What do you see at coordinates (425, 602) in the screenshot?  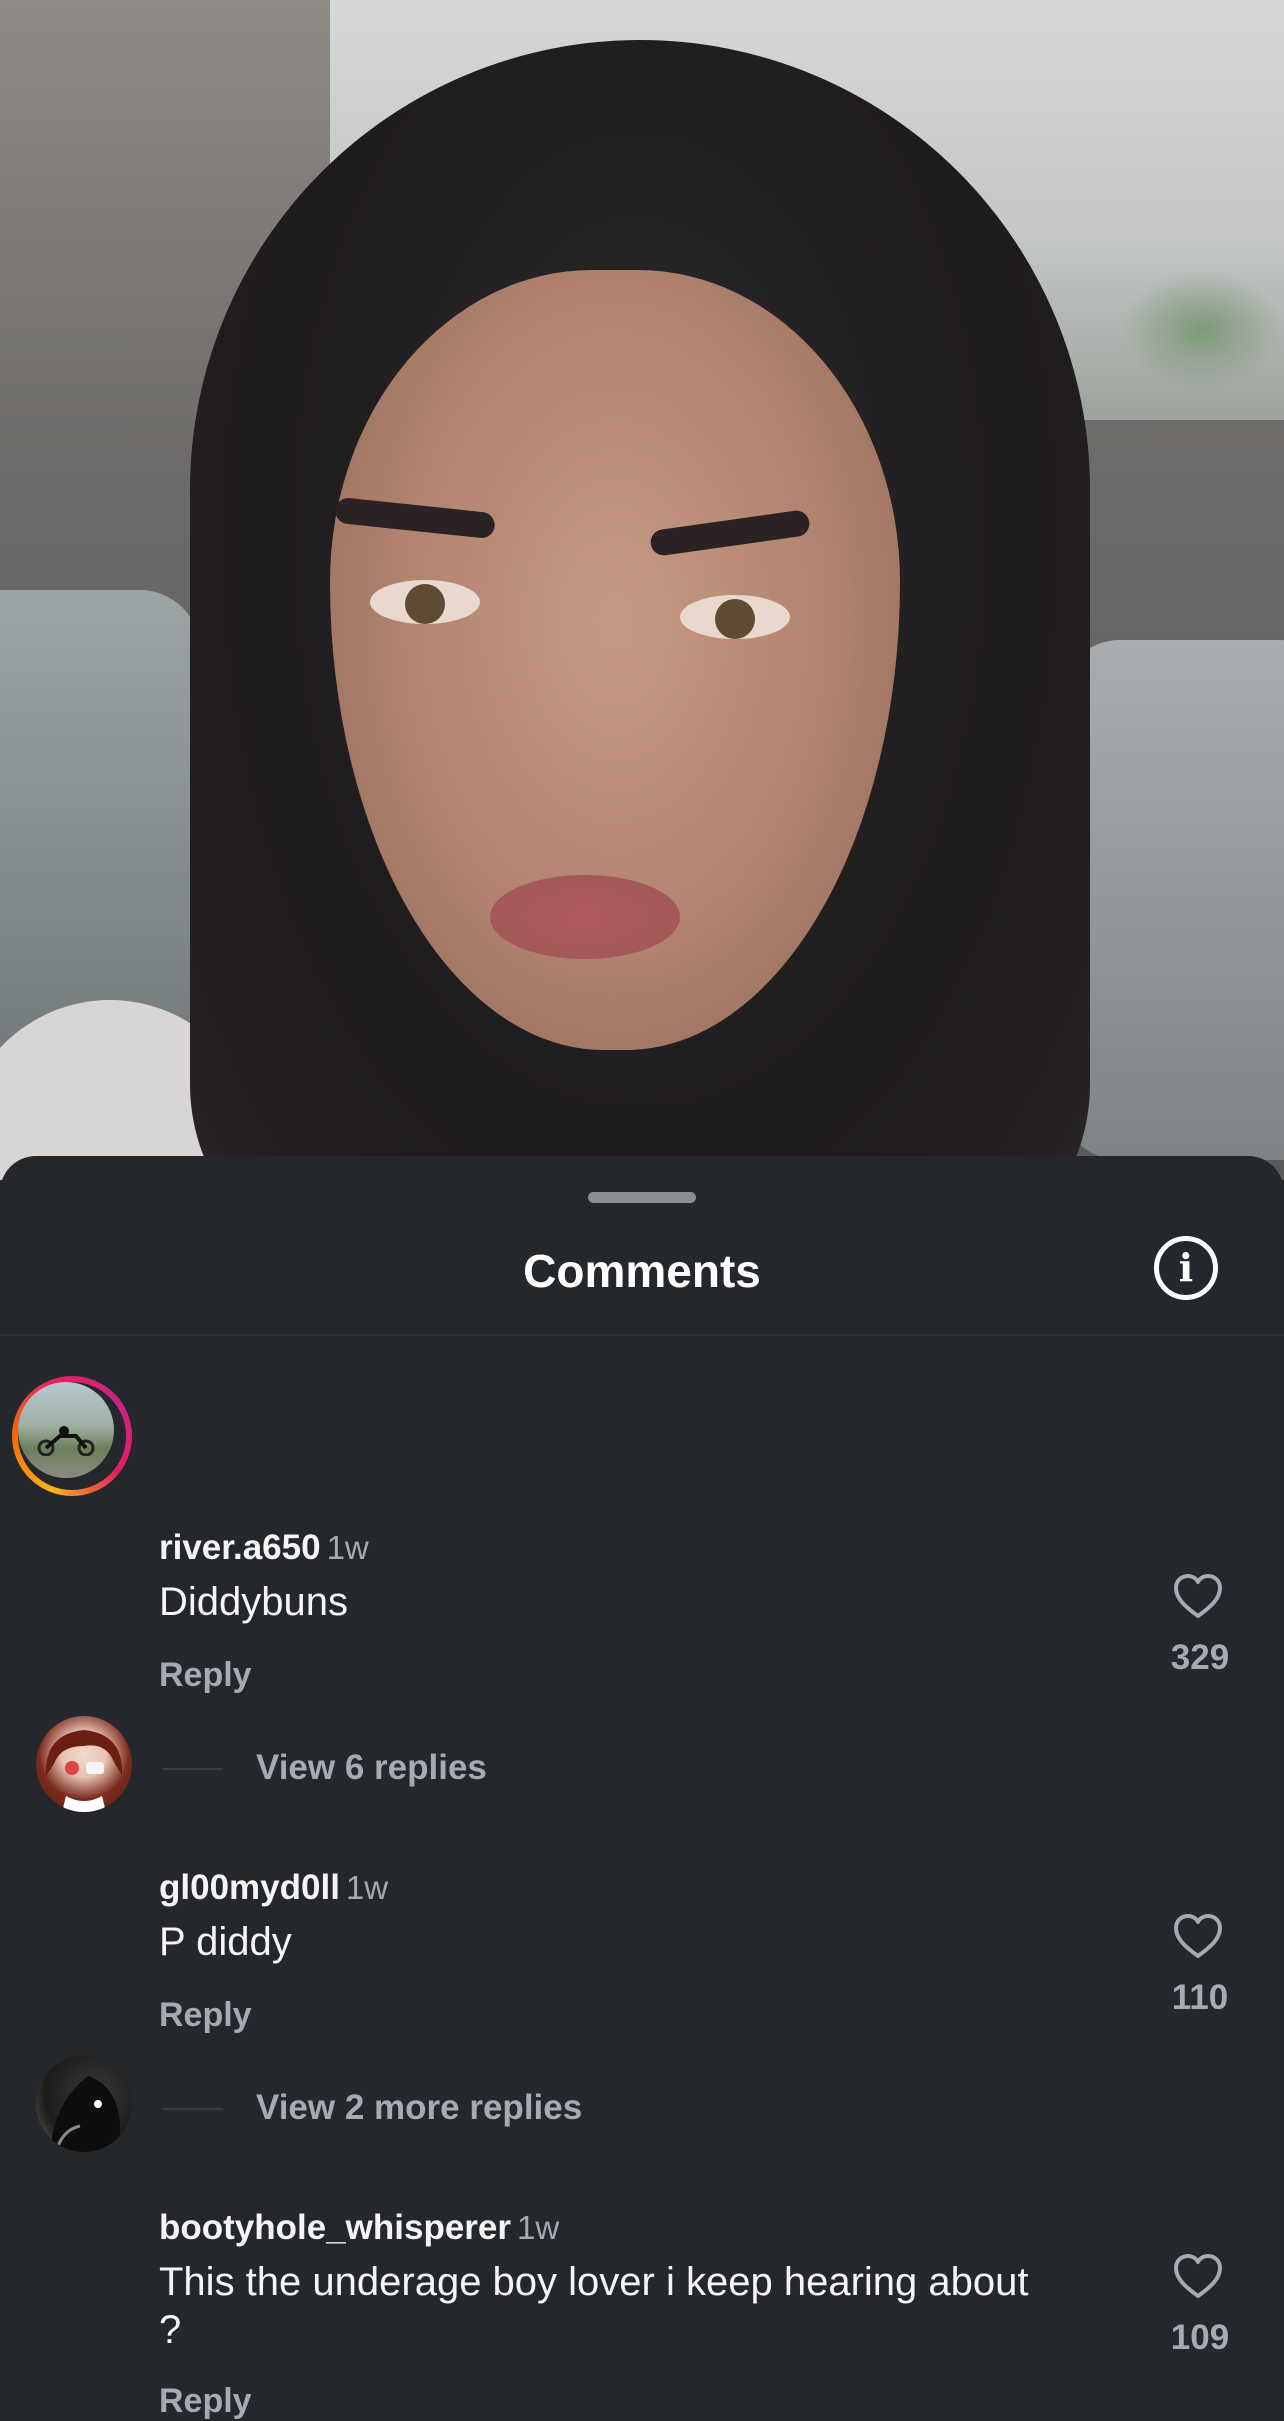 I see `eye-left` at bounding box center [425, 602].